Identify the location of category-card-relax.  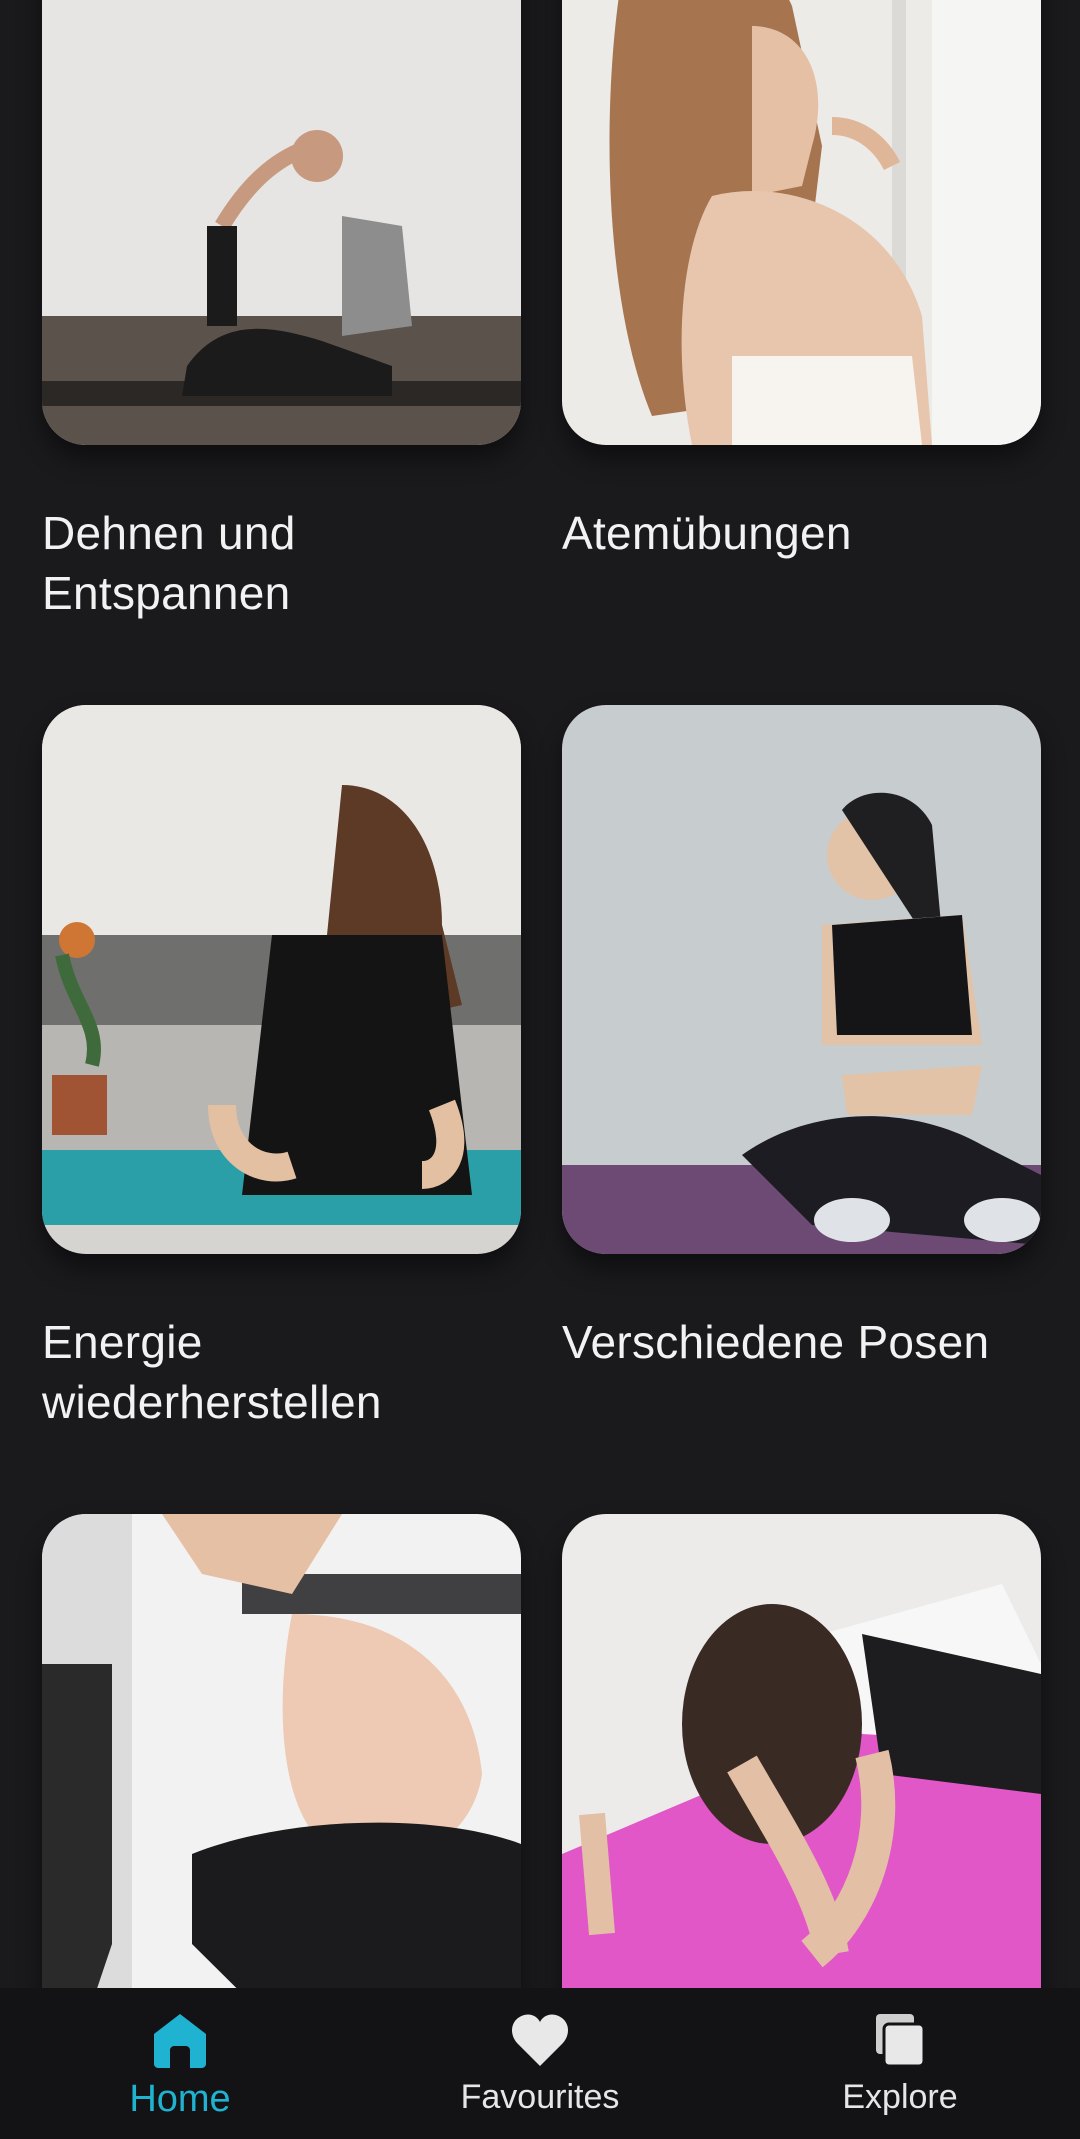
(801, 1751).